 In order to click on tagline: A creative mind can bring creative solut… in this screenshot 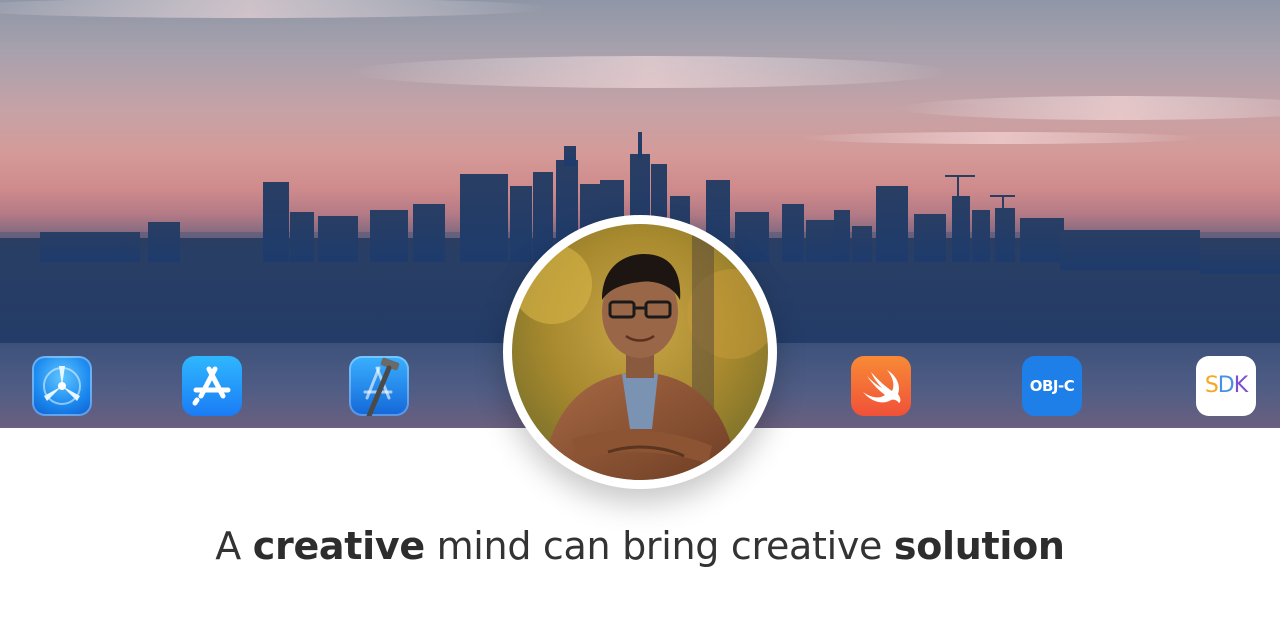, I will do `click(640, 546)`.